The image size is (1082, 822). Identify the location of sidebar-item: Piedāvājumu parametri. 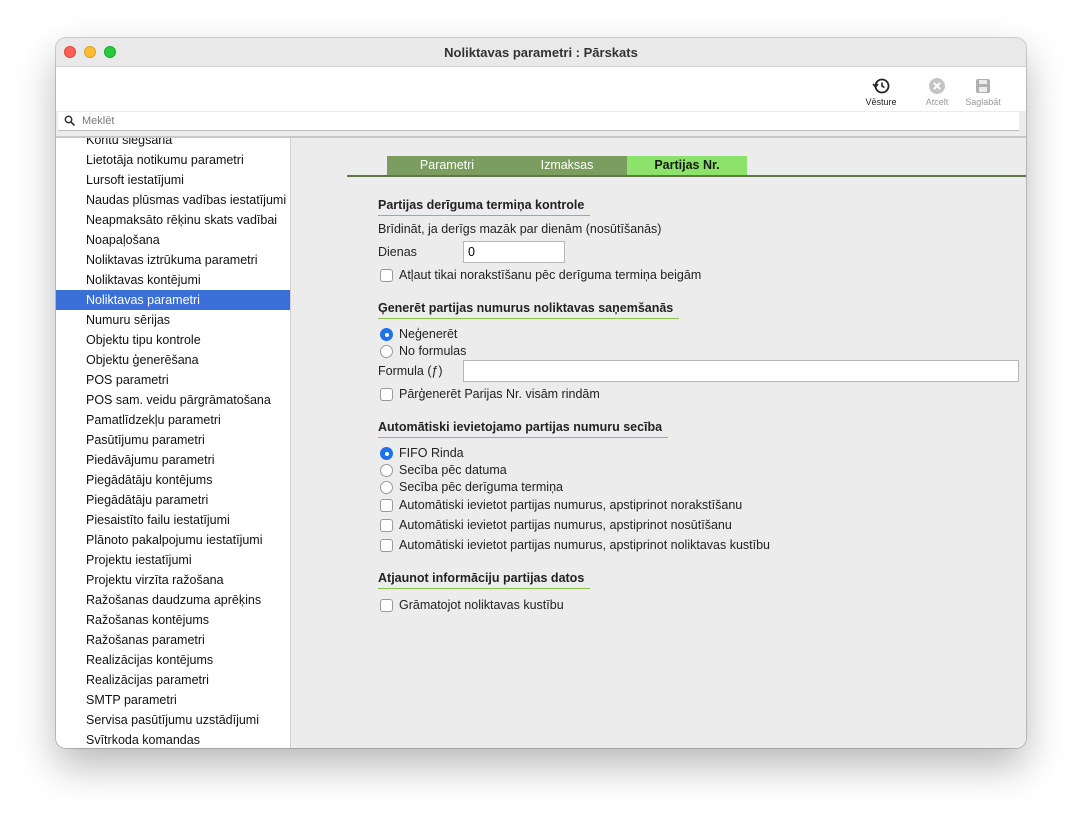
(173, 460).